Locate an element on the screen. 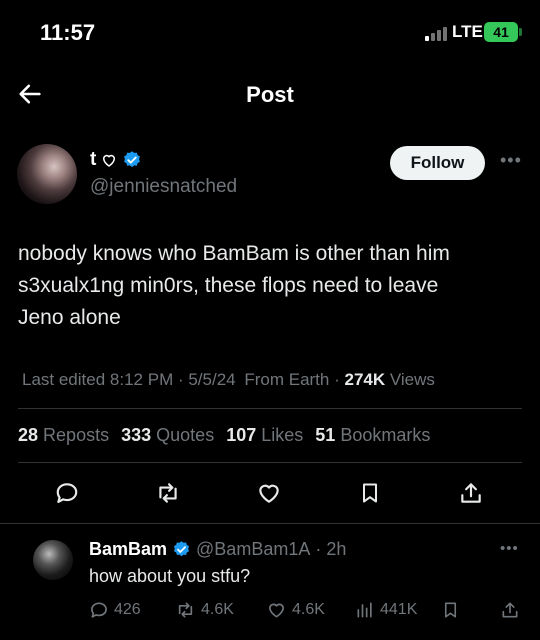 This screenshot has width=540, height=640. reply-likes-count: 4.6K is located at coordinates (308, 609).